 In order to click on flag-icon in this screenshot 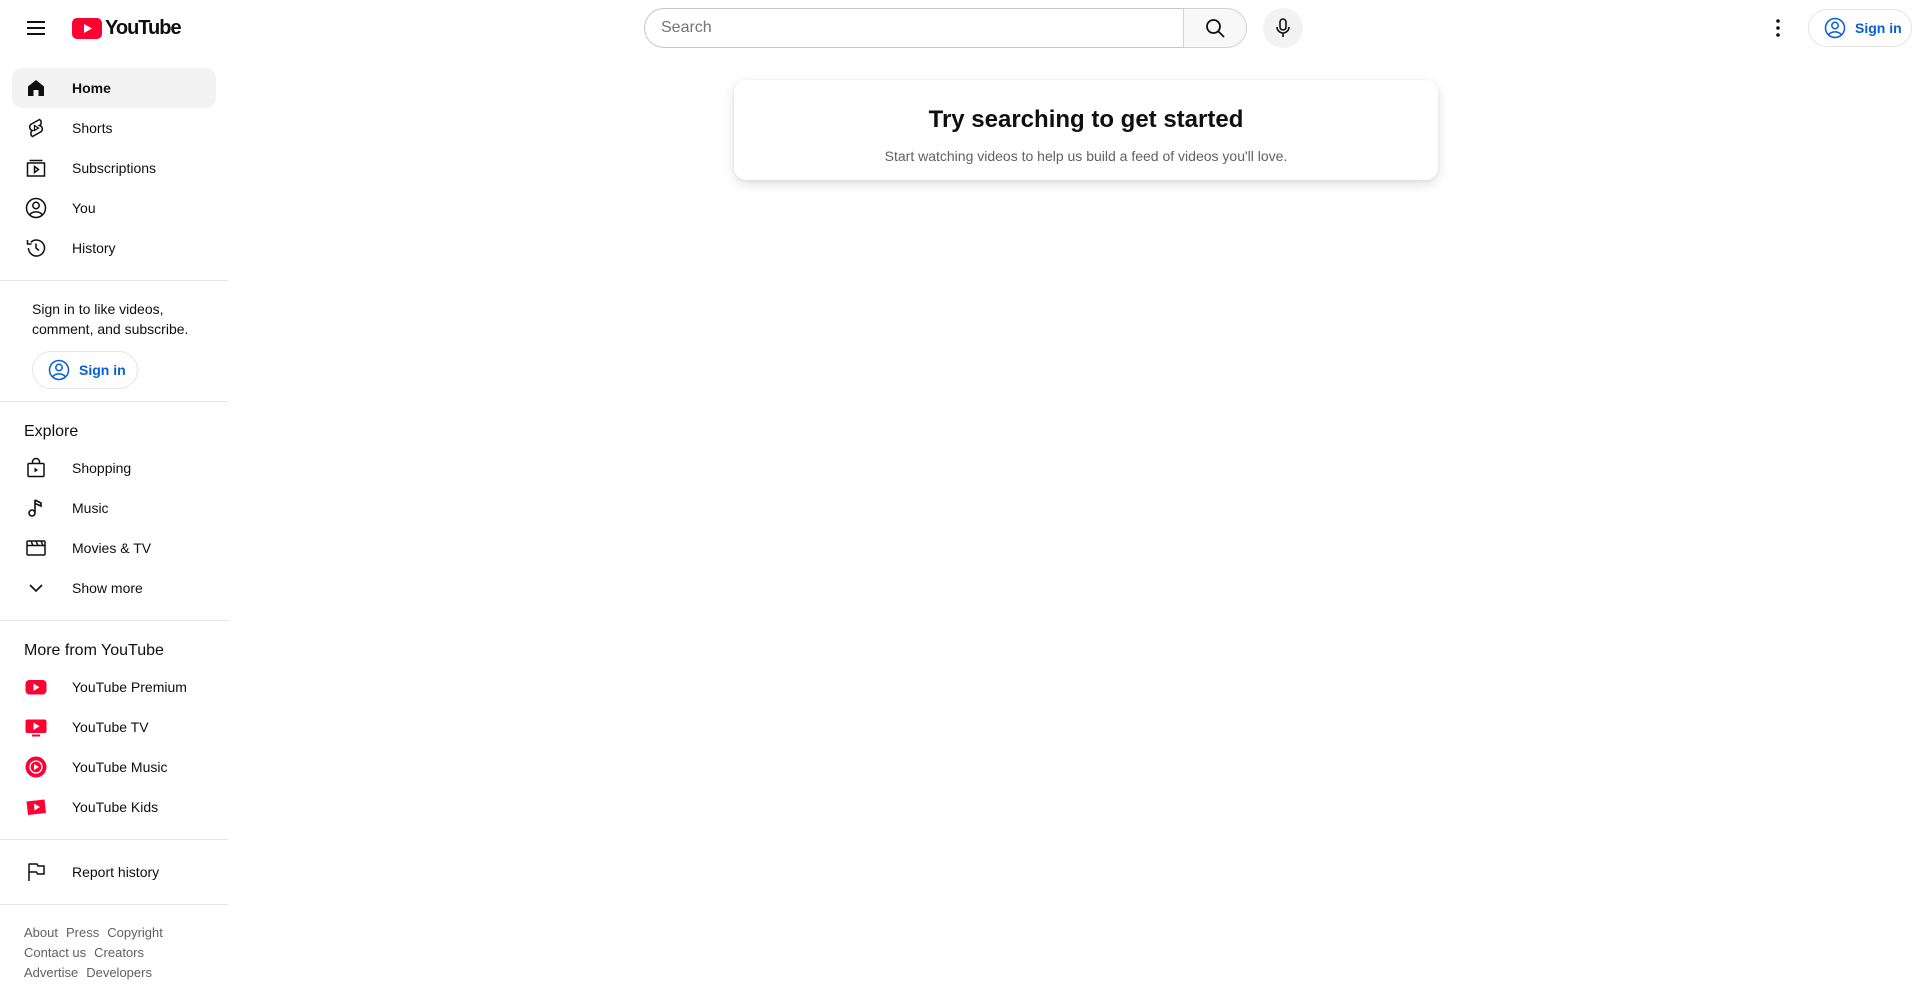, I will do `click(36, 872)`.